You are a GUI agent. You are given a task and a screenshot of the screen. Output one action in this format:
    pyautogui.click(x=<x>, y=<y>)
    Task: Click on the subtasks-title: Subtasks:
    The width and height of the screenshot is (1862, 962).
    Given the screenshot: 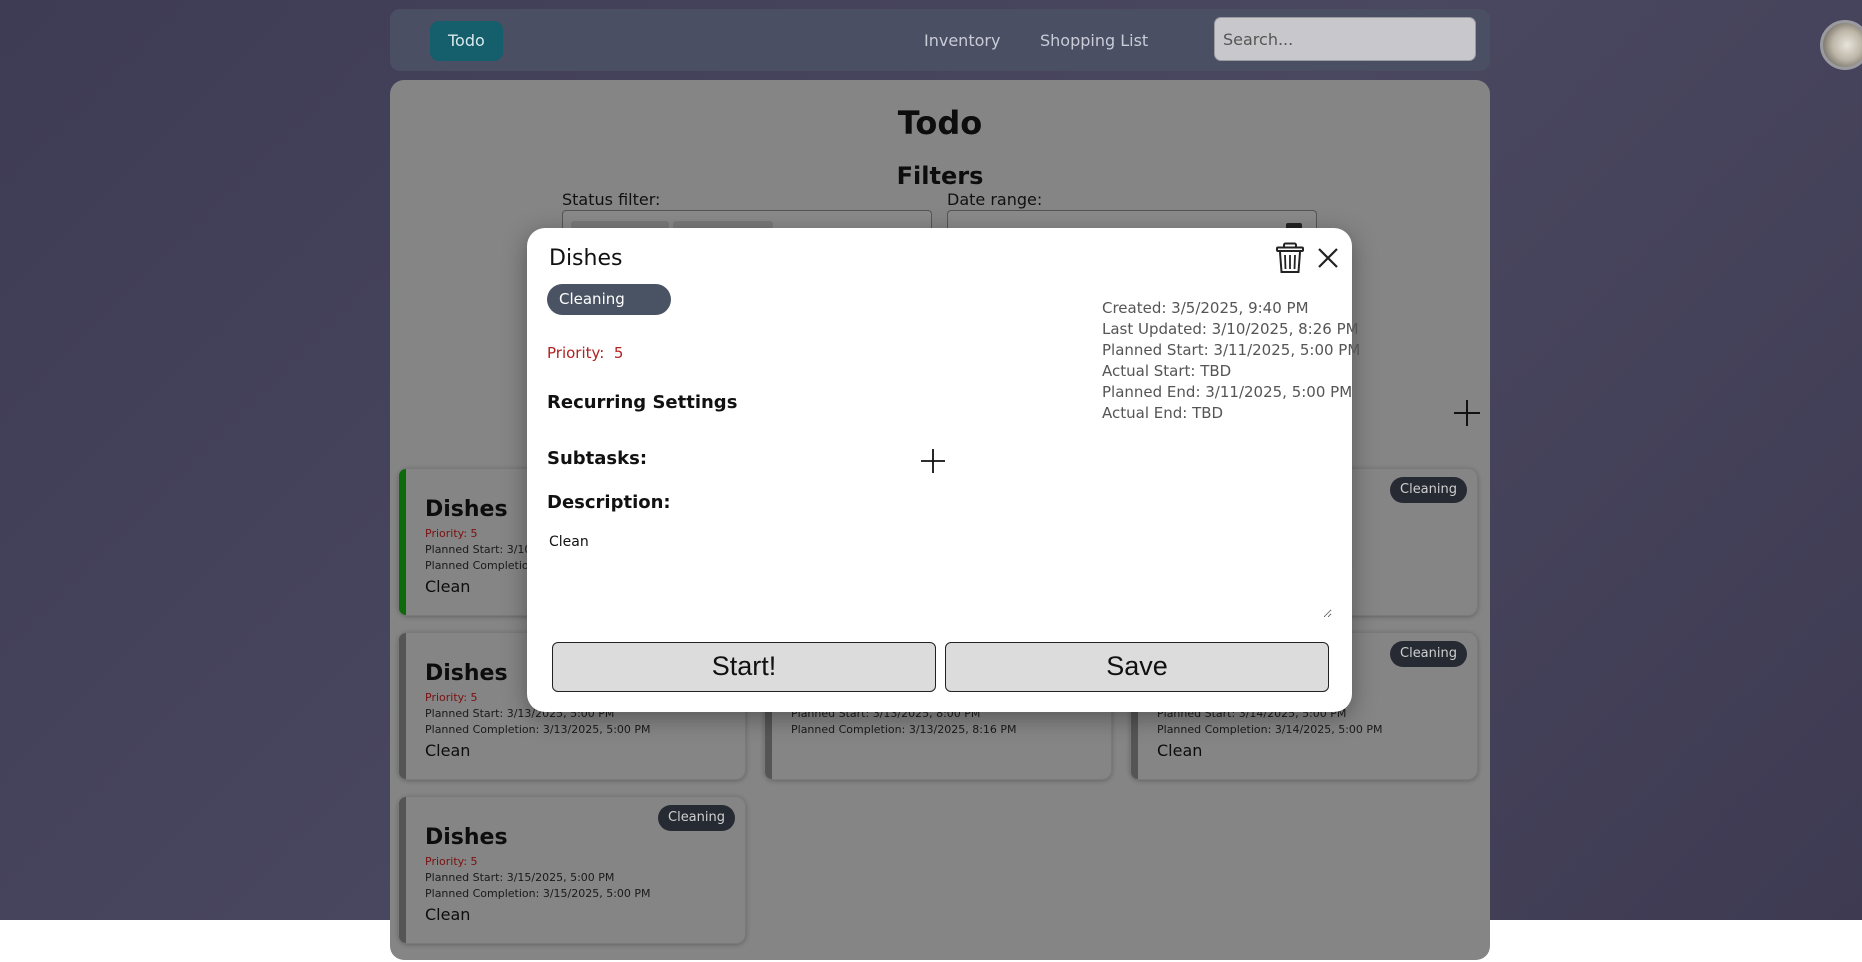 What is the action you would take?
    pyautogui.click(x=597, y=458)
    